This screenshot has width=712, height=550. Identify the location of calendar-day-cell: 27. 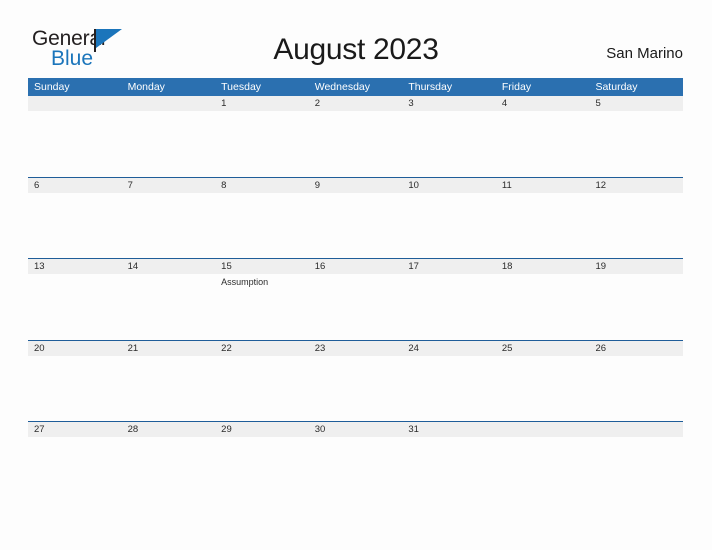
(75, 462).